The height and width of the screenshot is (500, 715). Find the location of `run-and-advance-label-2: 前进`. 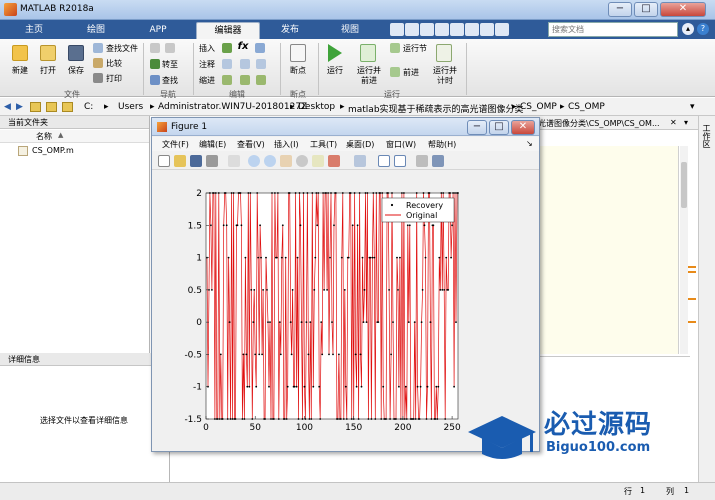

run-and-advance-label-2: 前进 is located at coordinates (369, 81).